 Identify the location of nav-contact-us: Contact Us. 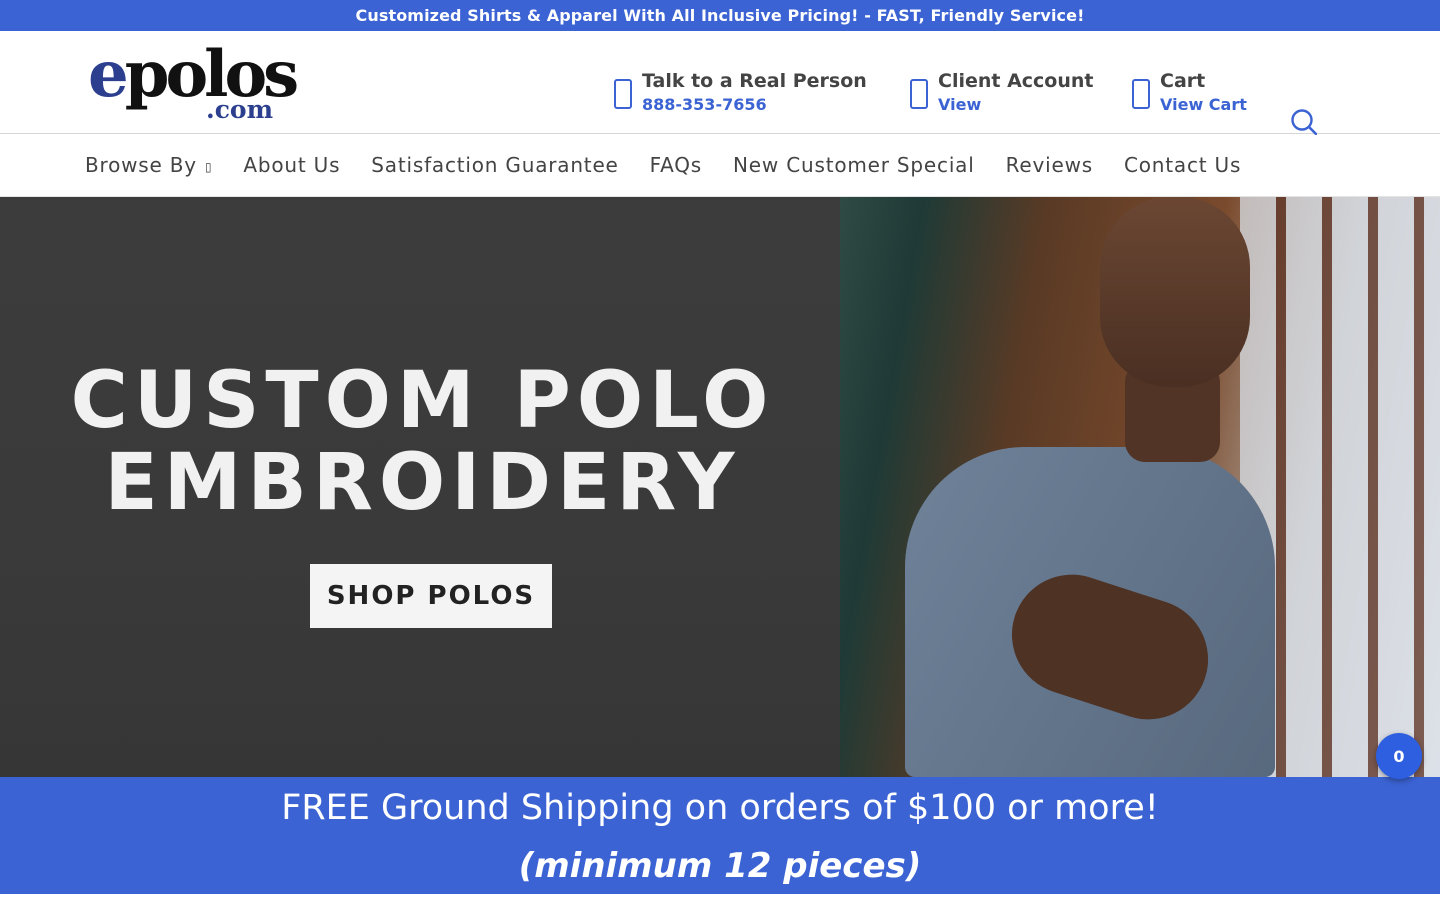
(1182, 165).